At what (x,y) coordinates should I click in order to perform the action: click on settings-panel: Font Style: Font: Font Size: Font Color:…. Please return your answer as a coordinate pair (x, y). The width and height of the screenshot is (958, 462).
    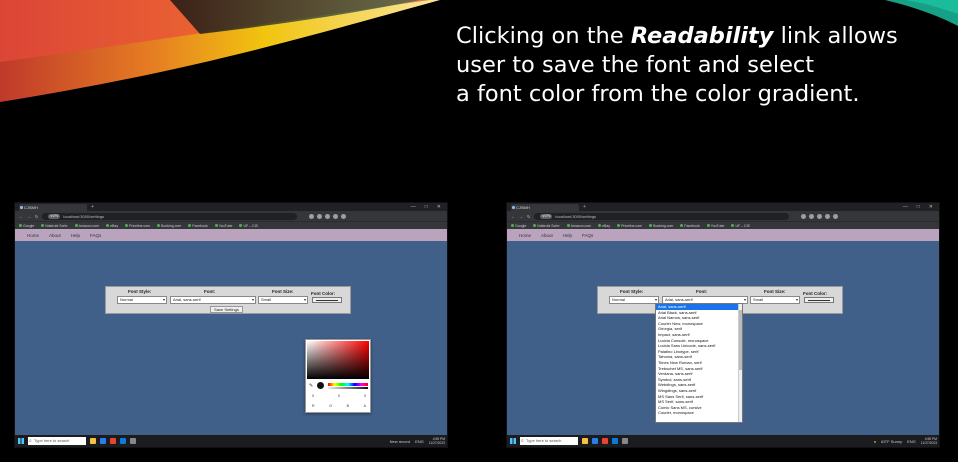
    Looking at the image, I should click on (228, 300).